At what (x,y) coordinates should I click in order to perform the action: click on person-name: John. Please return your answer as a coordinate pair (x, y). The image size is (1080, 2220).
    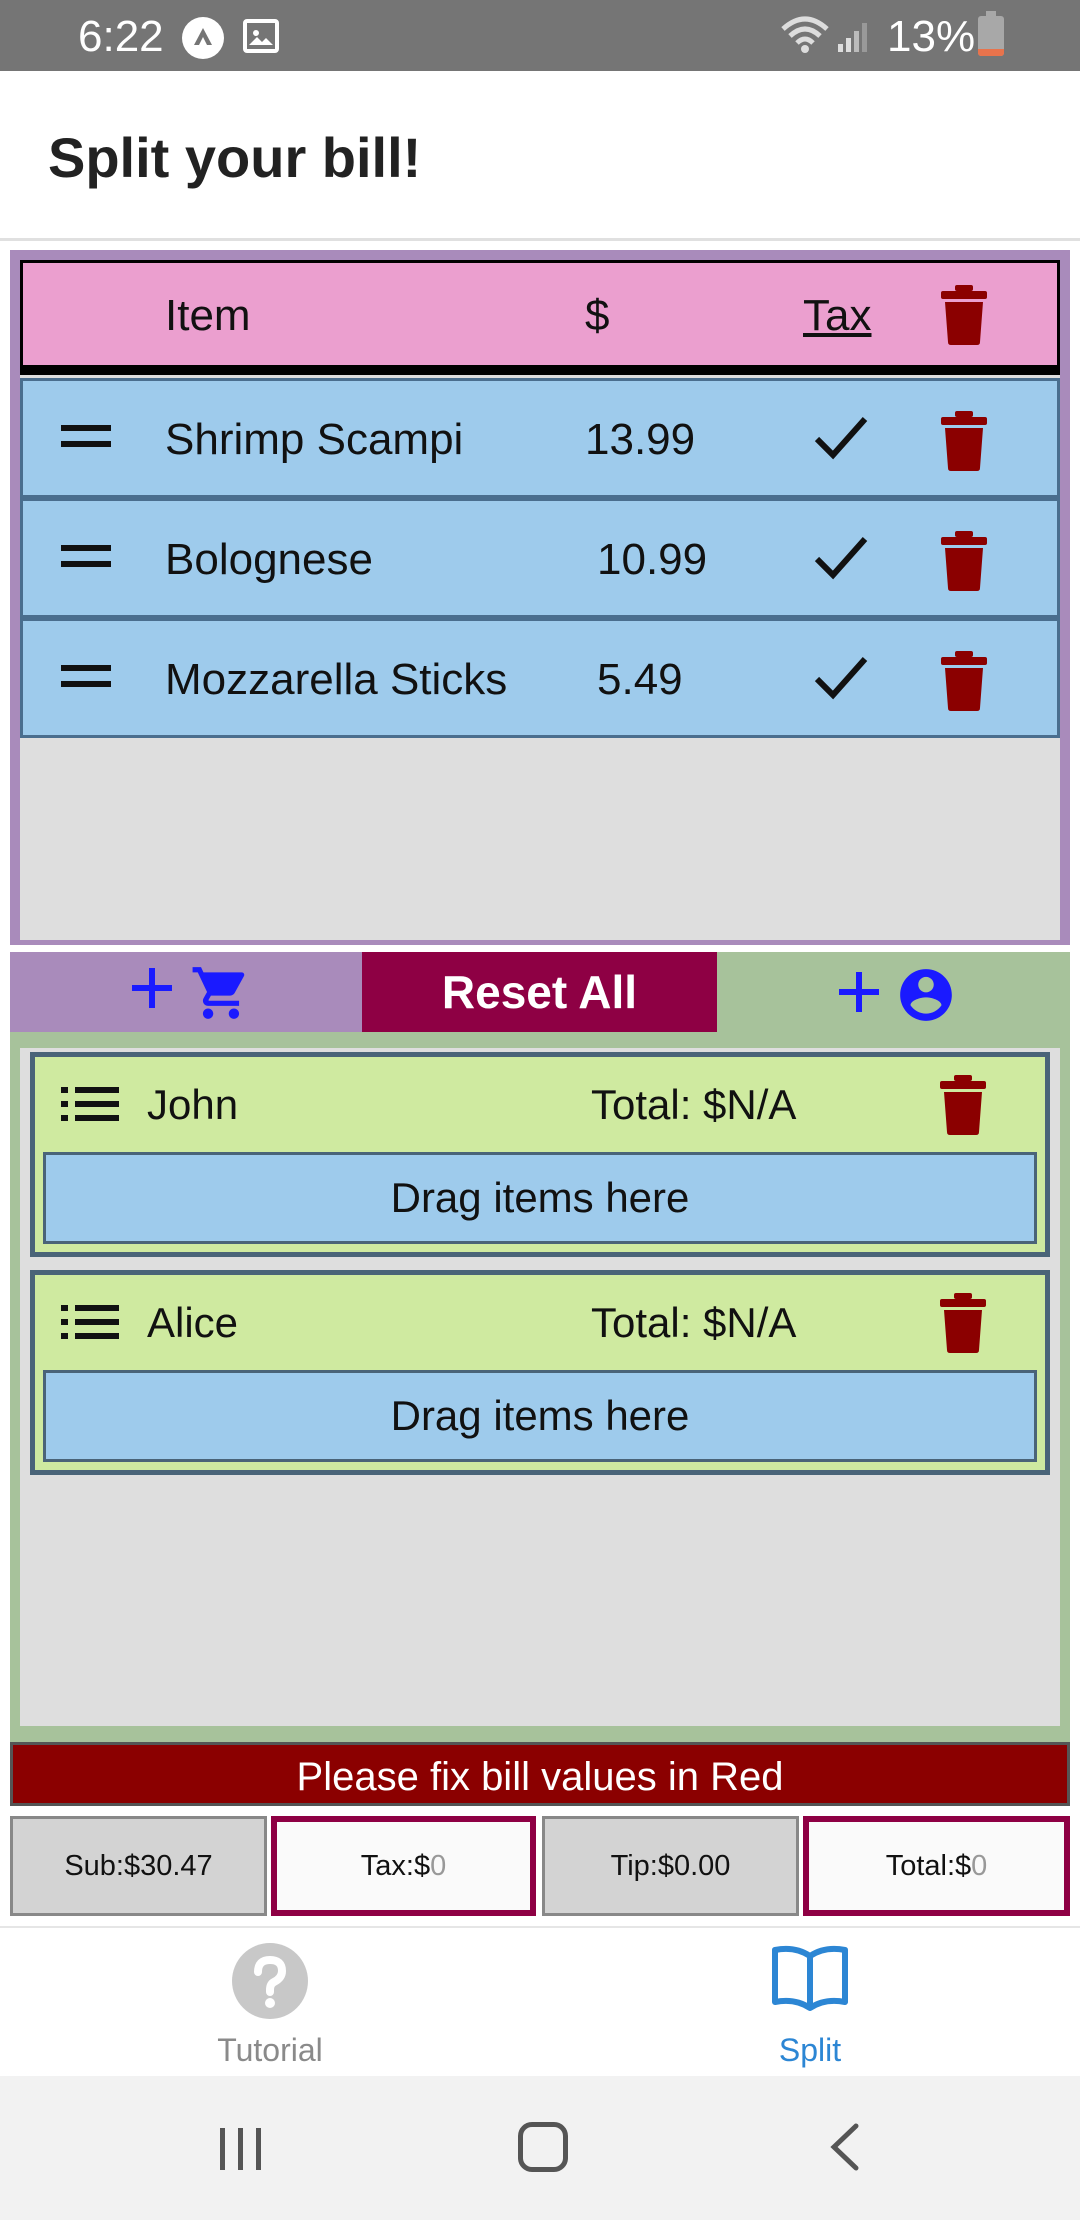
    Looking at the image, I should click on (192, 1105).